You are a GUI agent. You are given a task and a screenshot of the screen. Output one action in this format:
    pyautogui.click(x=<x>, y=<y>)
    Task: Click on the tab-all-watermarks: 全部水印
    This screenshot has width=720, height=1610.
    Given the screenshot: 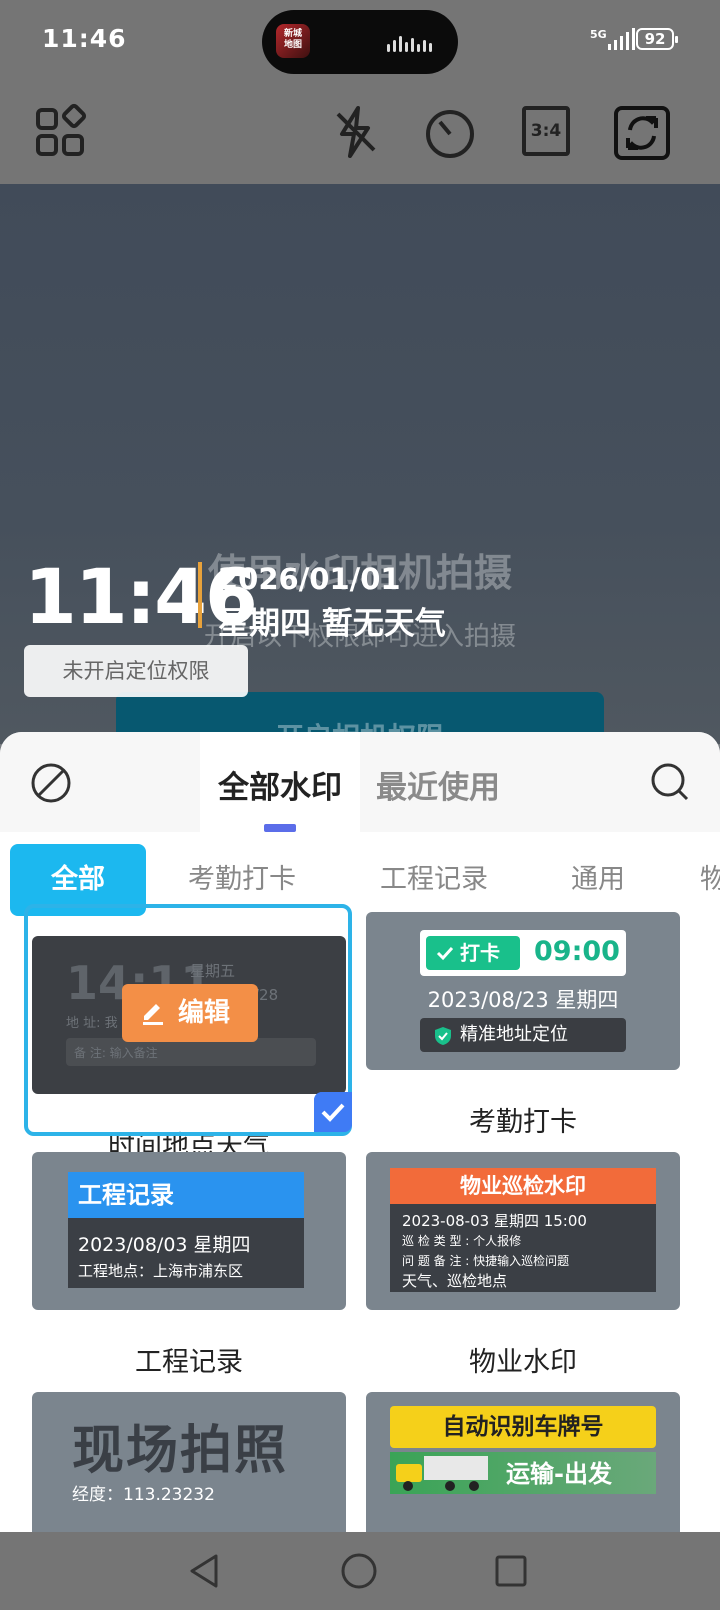 What is the action you would take?
    pyautogui.click(x=280, y=782)
    